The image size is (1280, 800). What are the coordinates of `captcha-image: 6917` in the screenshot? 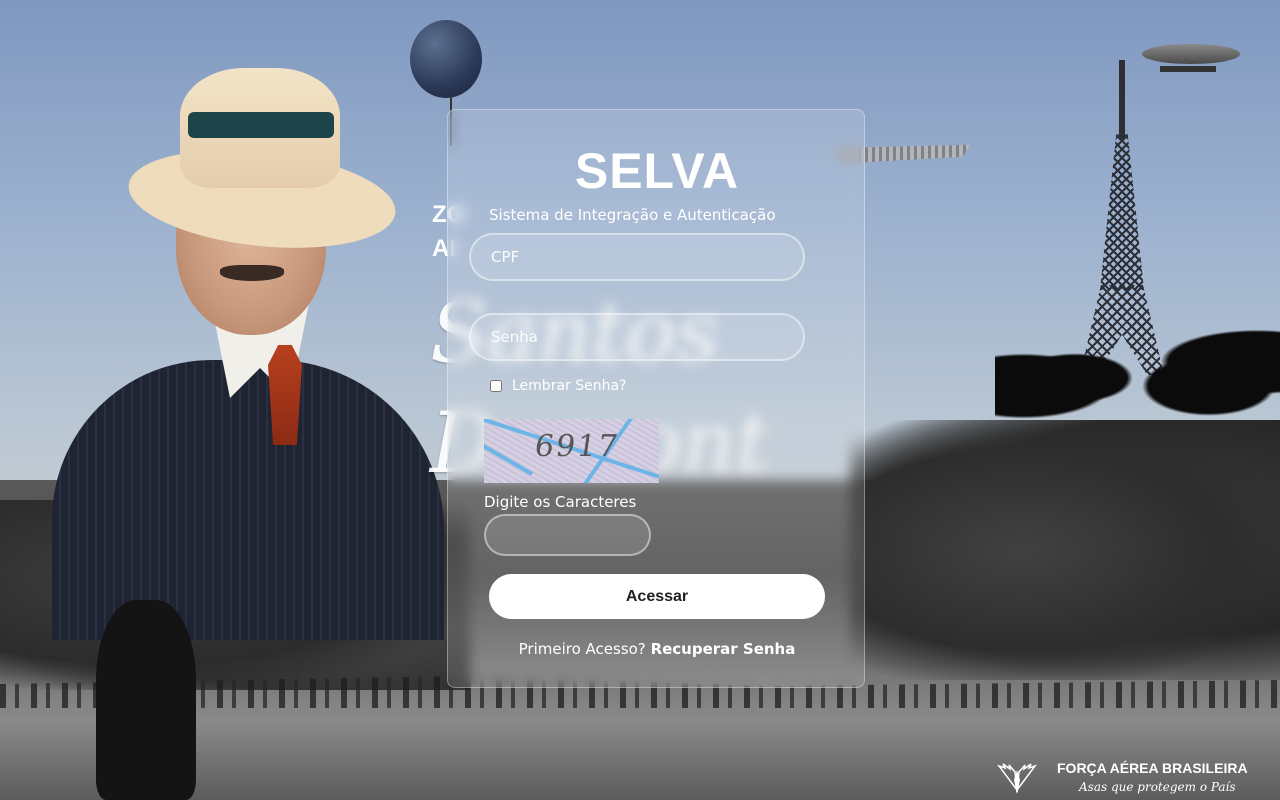 It's located at (571, 451).